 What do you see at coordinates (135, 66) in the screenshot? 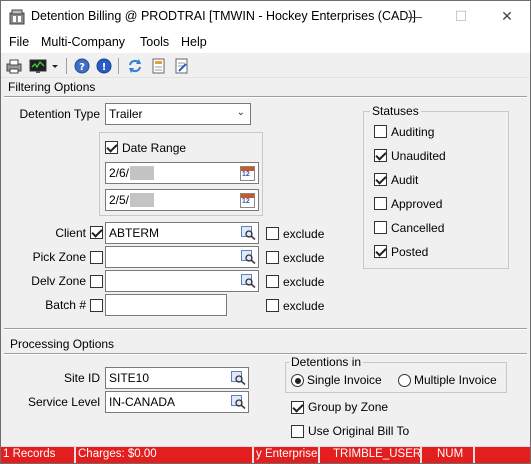
I see `refresh-icon` at bounding box center [135, 66].